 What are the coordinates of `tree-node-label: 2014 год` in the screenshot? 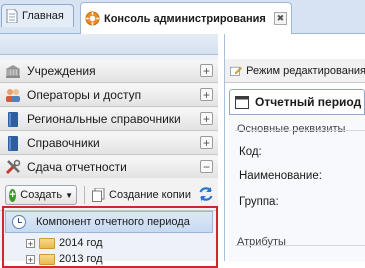 It's located at (81, 243).